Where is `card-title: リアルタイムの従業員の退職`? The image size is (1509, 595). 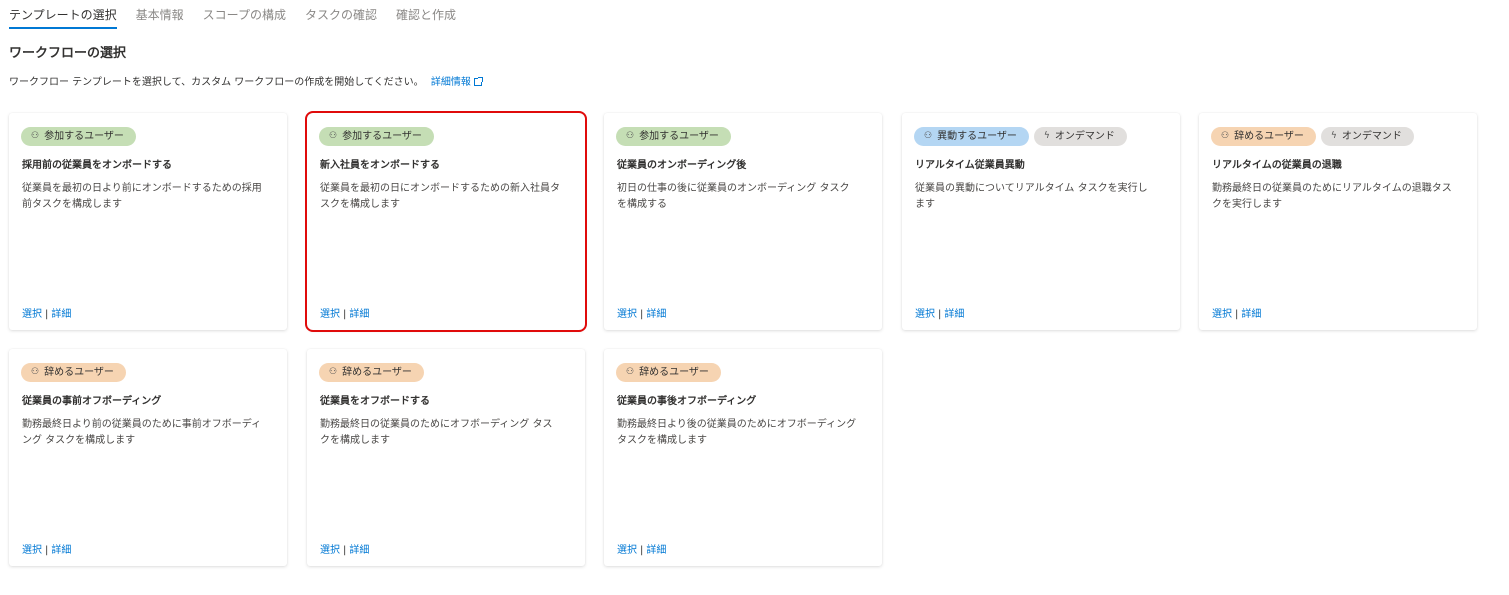 card-title: リアルタイムの従業員の退職 is located at coordinates (1277, 165).